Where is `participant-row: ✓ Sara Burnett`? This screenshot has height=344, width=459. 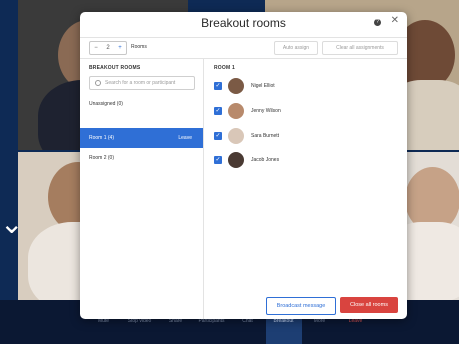
participant-row: ✓ Sara Burnett is located at coordinates (274, 136).